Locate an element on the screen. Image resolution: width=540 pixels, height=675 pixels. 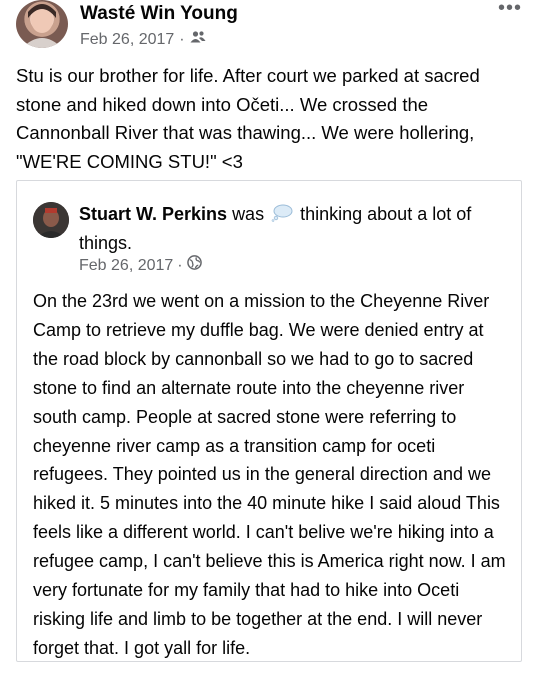
friends-icon is located at coordinates (198, 40).